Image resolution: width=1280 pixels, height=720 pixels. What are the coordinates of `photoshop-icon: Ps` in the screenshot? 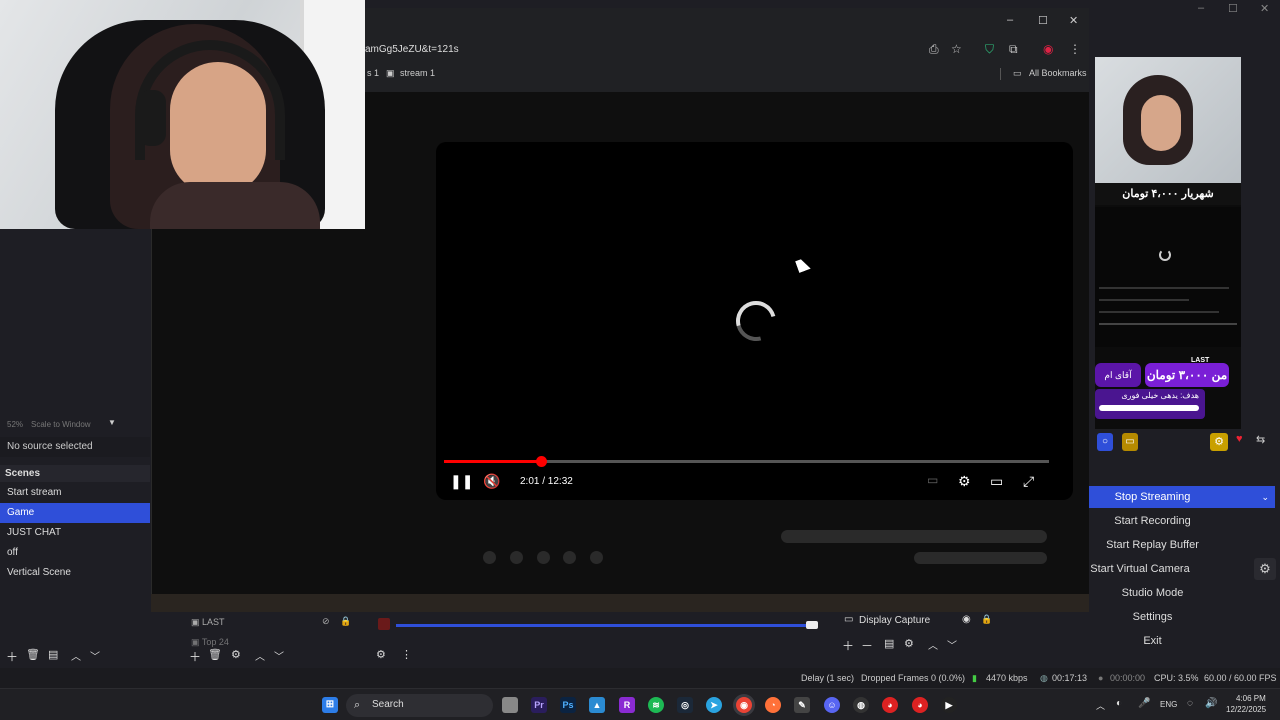 It's located at (568, 705).